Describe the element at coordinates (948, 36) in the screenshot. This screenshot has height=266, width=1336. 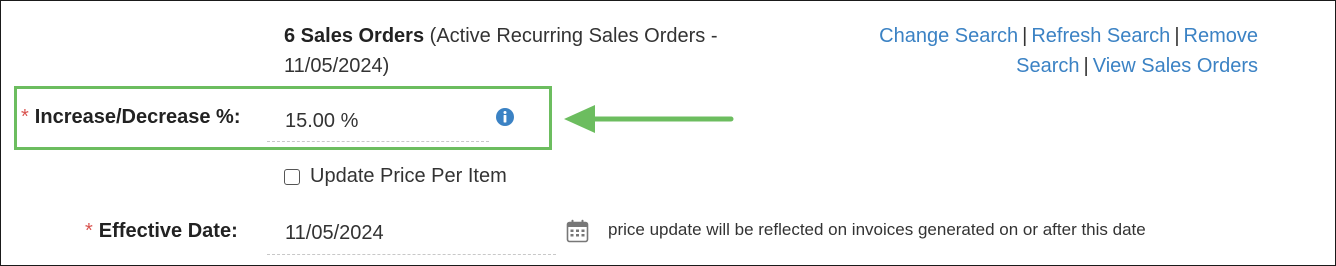
I see `change-search-link: Change Search` at that location.